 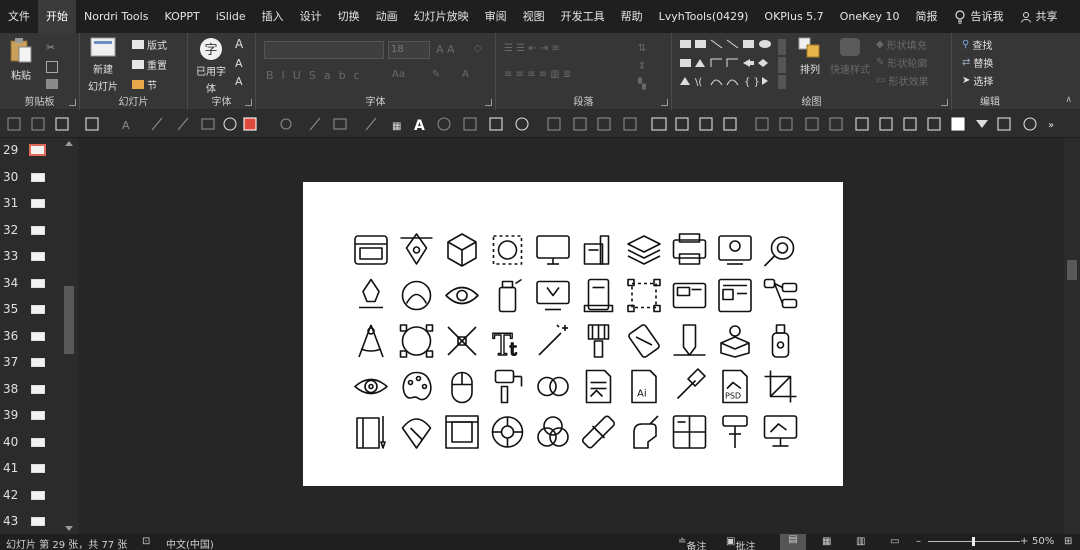 What do you see at coordinates (273, 16) in the screenshot?
I see `tab-insert: 插入` at bounding box center [273, 16].